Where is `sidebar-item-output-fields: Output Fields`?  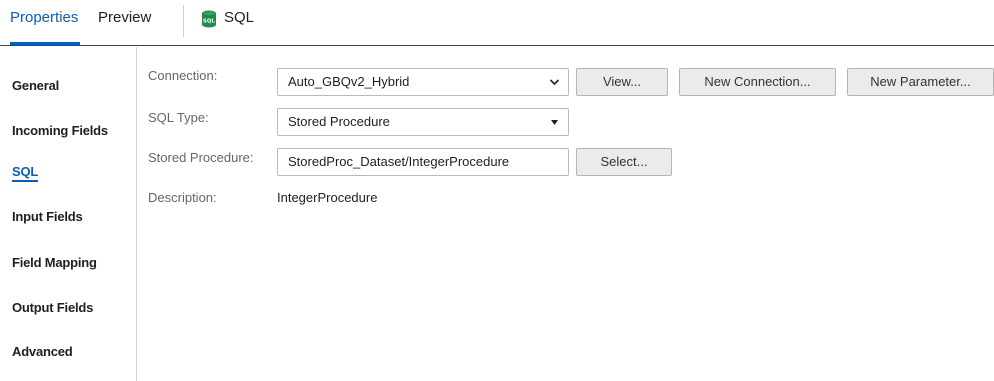
sidebar-item-output-fields: Output Fields is located at coordinates (52, 307).